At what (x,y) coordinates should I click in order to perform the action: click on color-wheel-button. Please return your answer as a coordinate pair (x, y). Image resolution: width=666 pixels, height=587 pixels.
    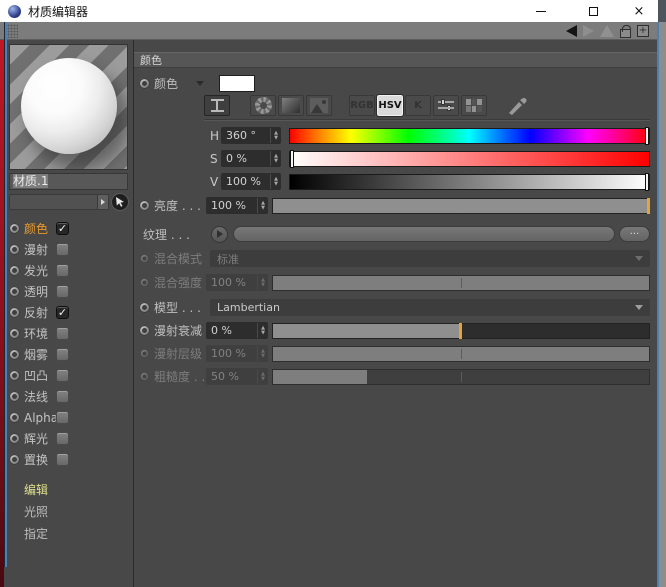
    Looking at the image, I should click on (263, 105).